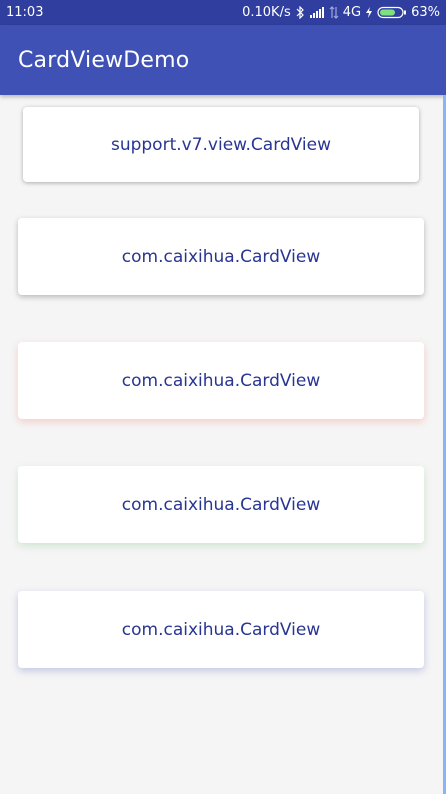  I want to click on bluetooth-icon, so click(300, 12).